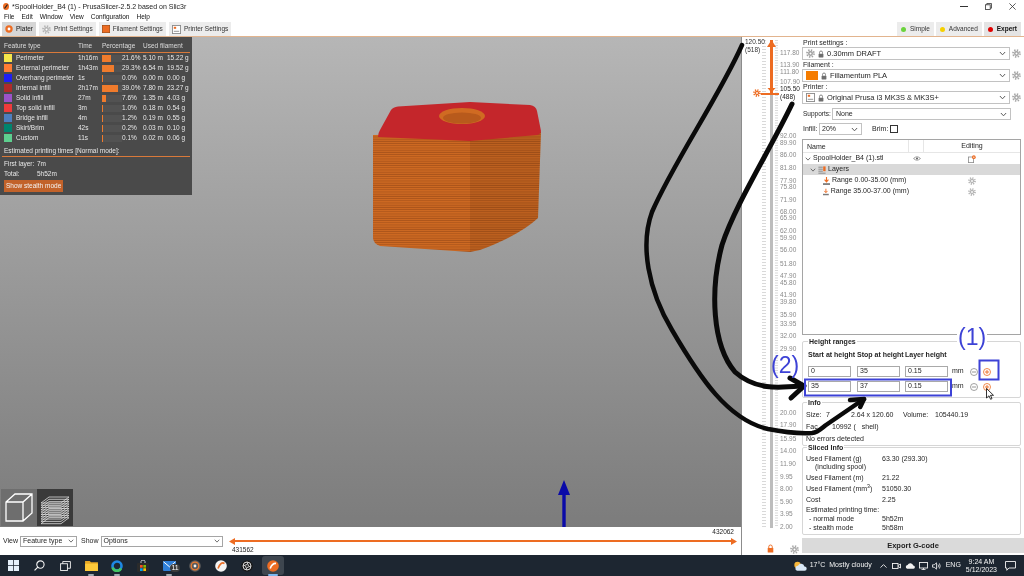 The image size is (1024, 576). Describe the element at coordinates (9, 29) in the screenshot. I see `target-icon` at that location.